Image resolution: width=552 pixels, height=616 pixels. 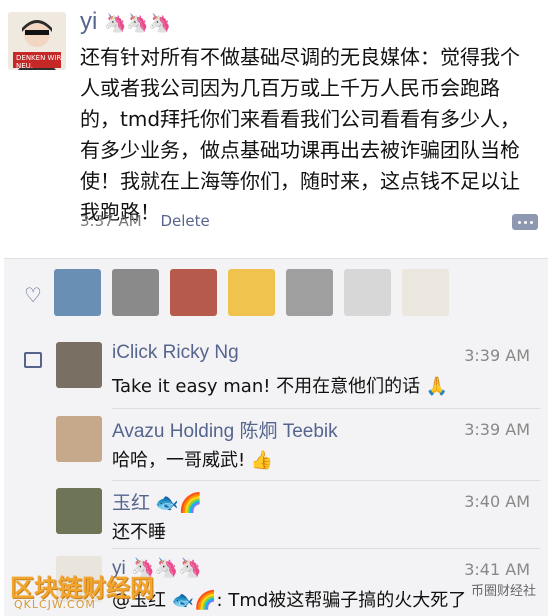 I want to click on heart-icon: ♡, so click(x=33, y=295).